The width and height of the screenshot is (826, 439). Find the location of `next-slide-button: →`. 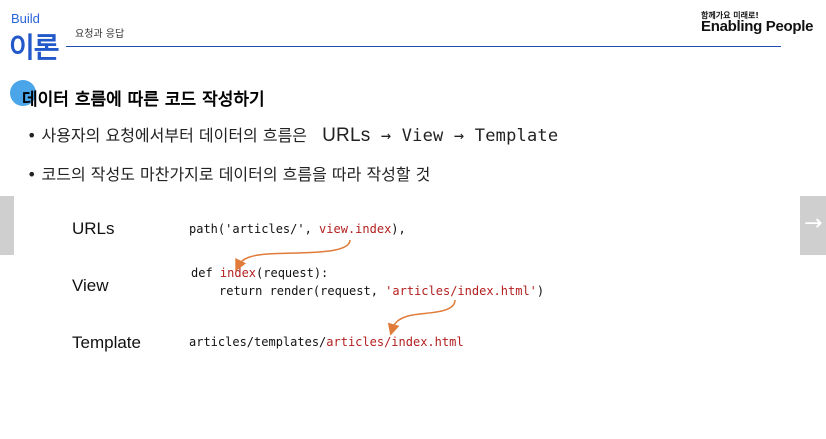

next-slide-button: → is located at coordinates (813, 225).